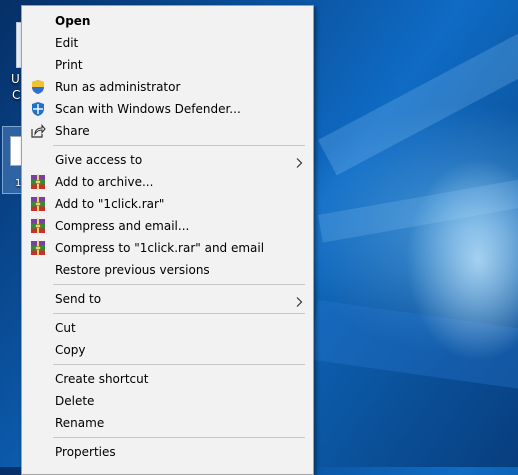 The height and width of the screenshot is (475, 518). Describe the element at coordinates (75, 401) in the screenshot. I see `menu-item-label: Delete` at that location.